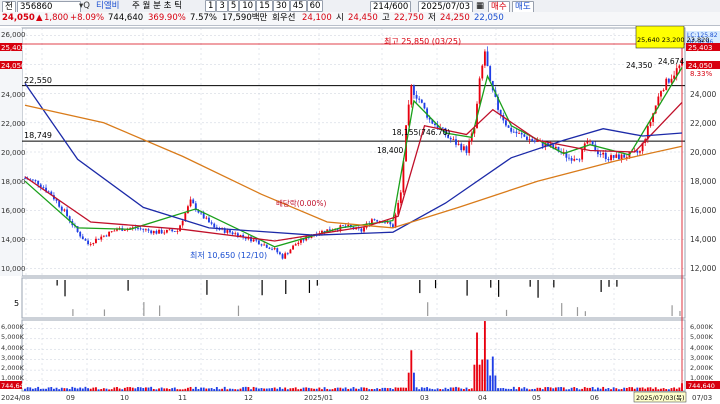 The image size is (720, 404). I want to click on tab-second: 초, so click(168, 6).